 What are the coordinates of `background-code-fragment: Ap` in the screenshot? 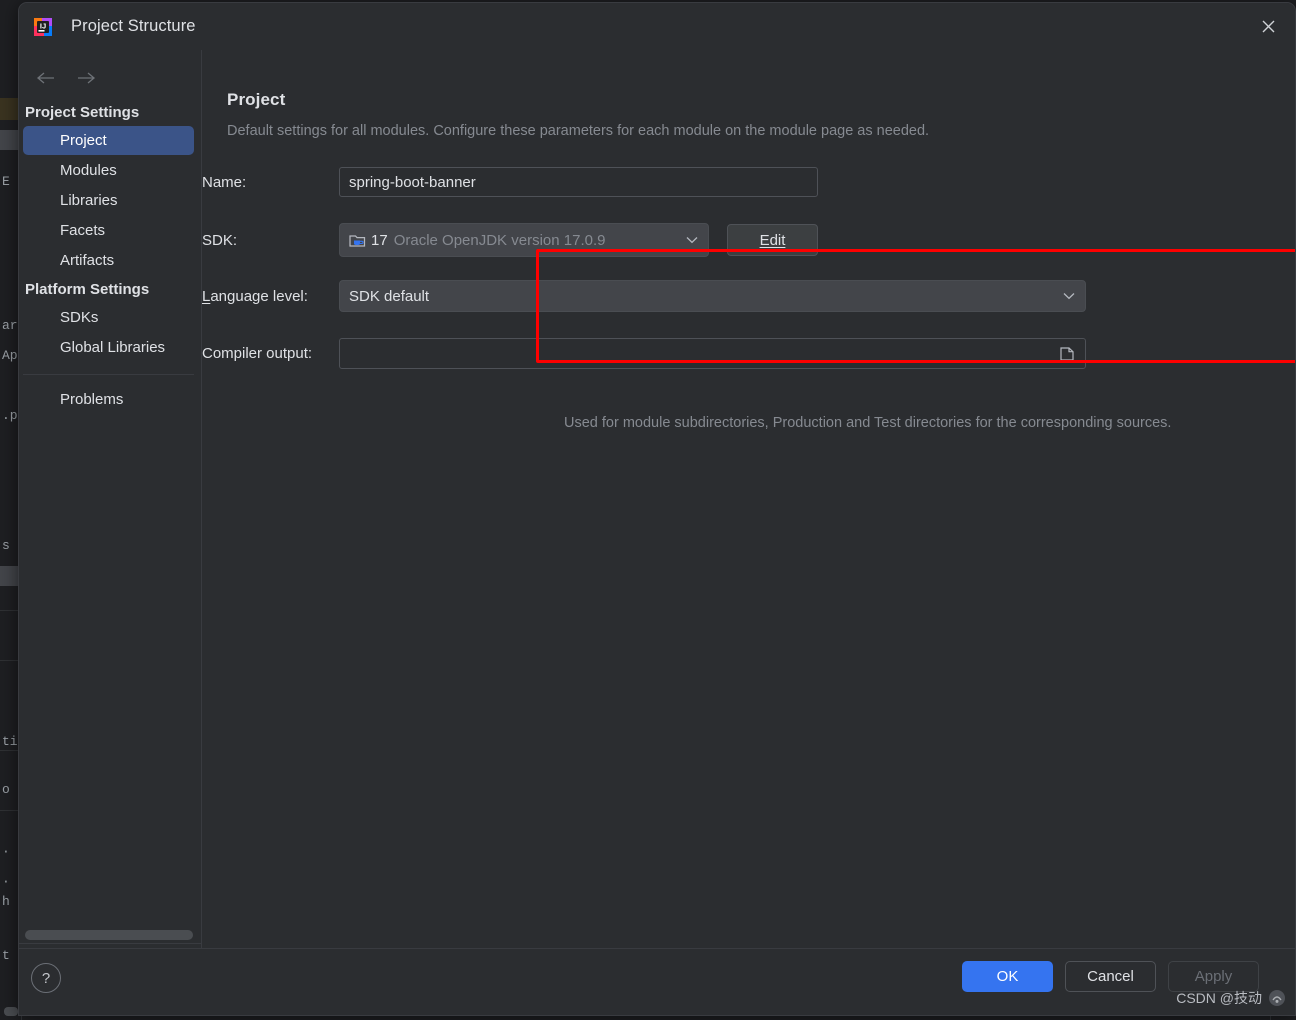 It's located at (10, 355).